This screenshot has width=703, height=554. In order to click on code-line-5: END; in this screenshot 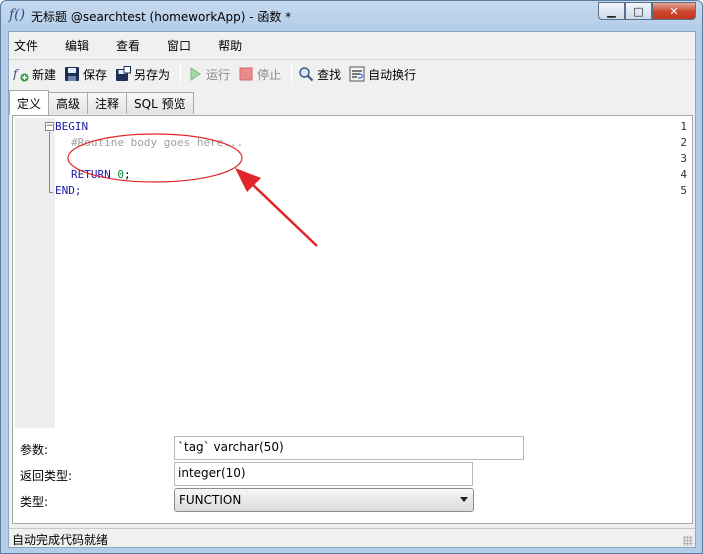, I will do `click(68, 190)`.